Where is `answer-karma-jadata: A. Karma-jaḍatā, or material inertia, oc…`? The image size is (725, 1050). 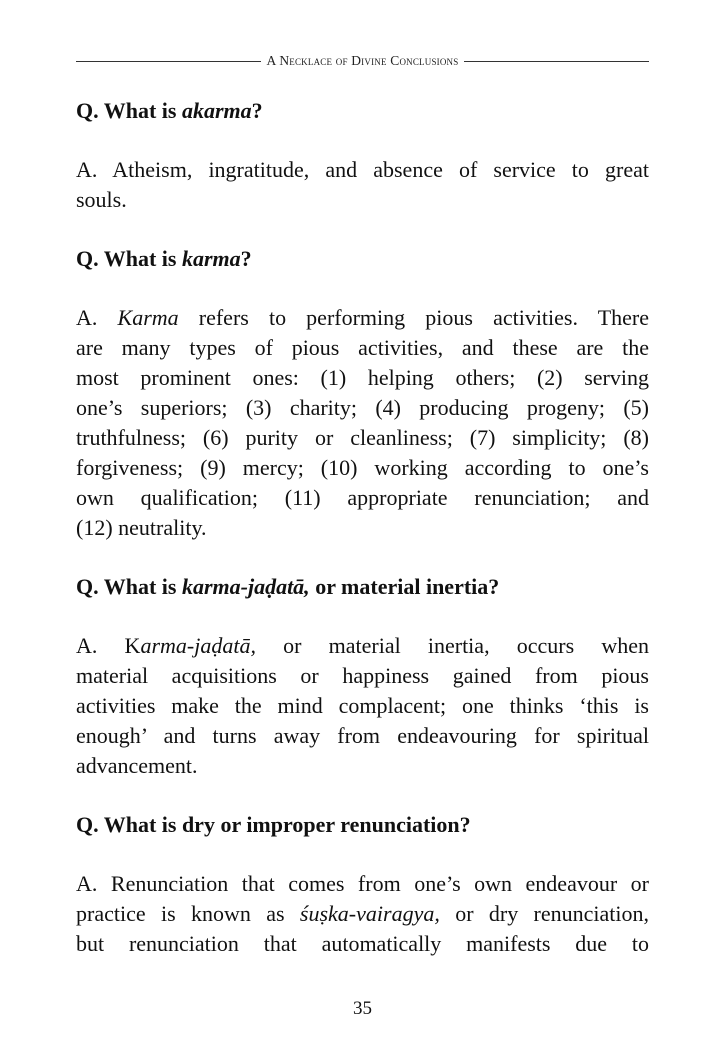
answer-karma-jadata: A. Karma-jaḍatā, or material inertia, oc… is located at coordinates (362, 706).